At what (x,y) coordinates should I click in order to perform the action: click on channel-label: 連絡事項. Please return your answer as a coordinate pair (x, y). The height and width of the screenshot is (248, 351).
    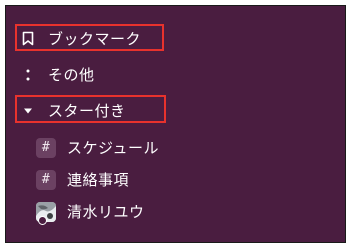
    Looking at the image, I should click on (98, 180).